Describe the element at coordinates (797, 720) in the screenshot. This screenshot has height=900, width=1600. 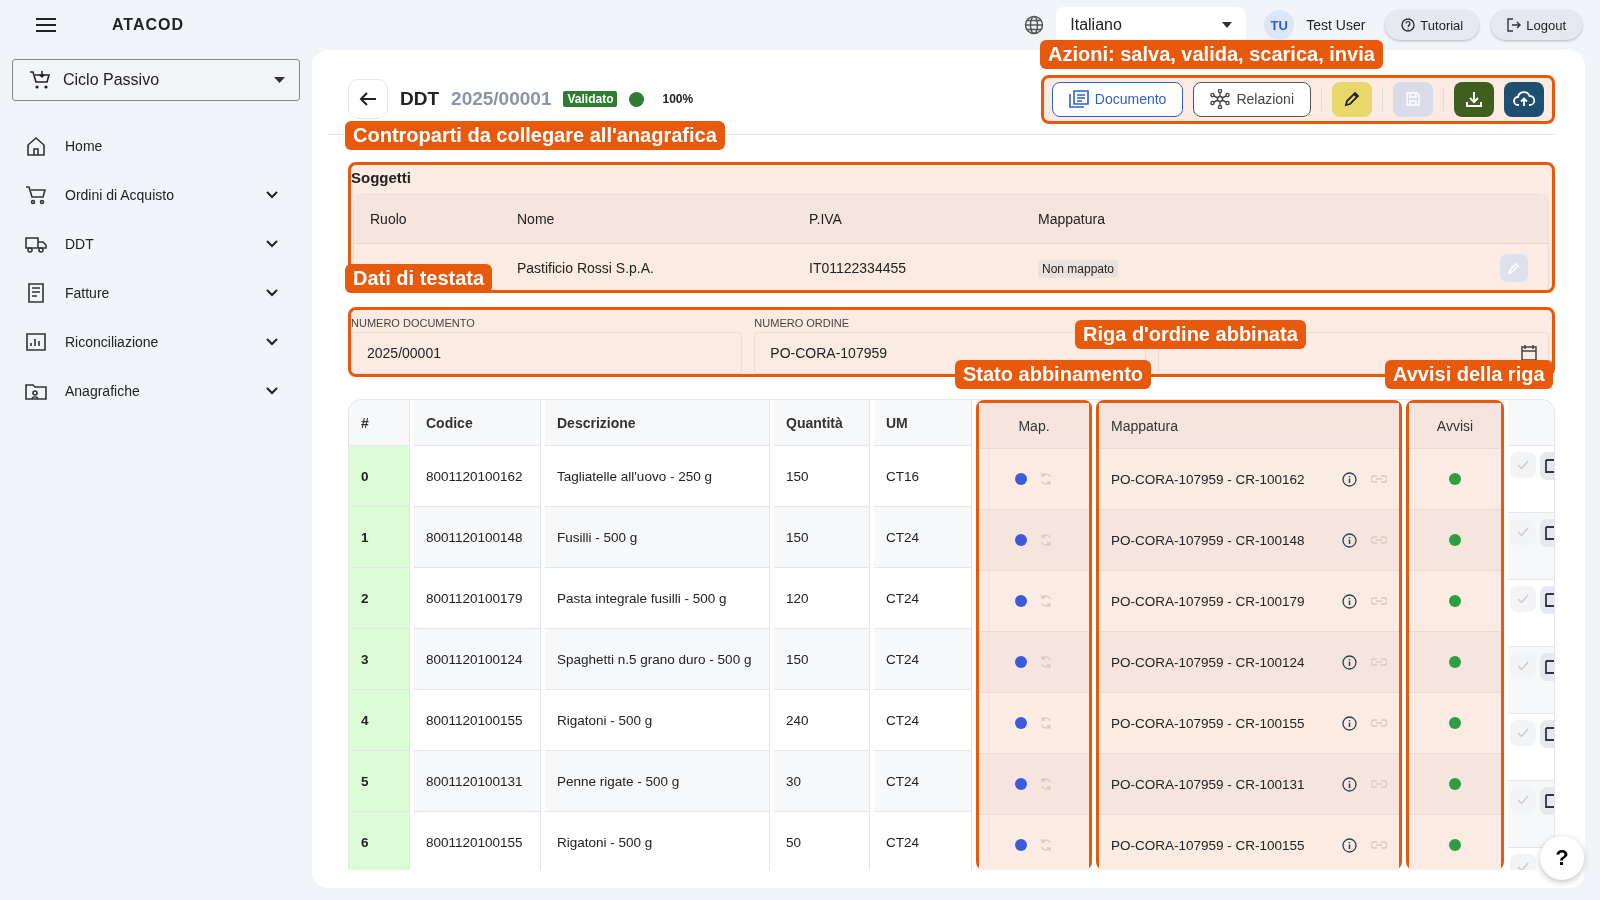
I see `table-cell: 240` at that location.